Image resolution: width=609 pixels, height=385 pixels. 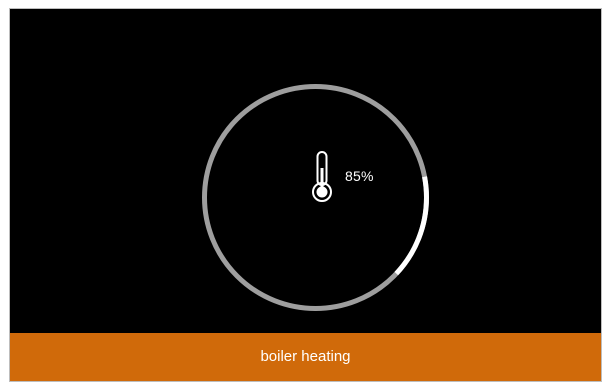 What do you see at coordinates (322, 177) in the screenshot?
I see `thermometer-icon` at bounding box center [322, 177].